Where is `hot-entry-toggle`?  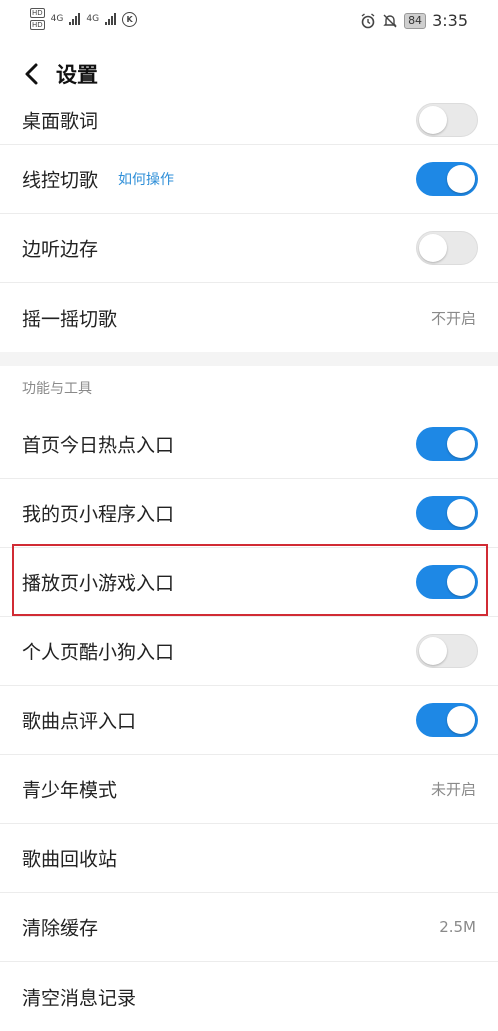 hot-entry-toggle is located at coordinates (447, 444).